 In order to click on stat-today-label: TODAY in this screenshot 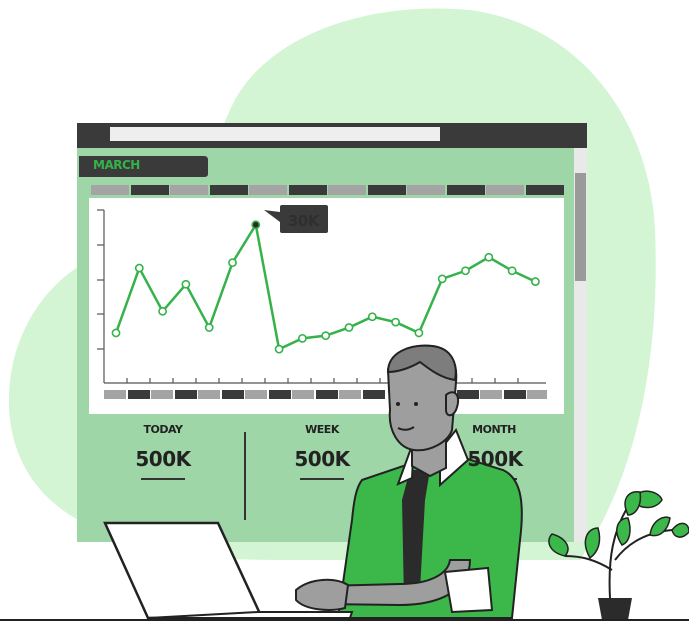, I will do `click(163, 429)`.